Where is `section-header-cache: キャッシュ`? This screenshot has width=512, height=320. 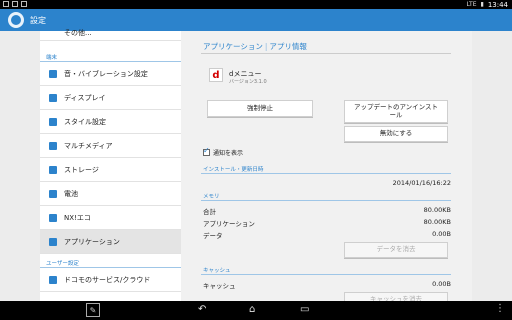
section-header-cache: キャッシュ is located at coordinates (217, 271).